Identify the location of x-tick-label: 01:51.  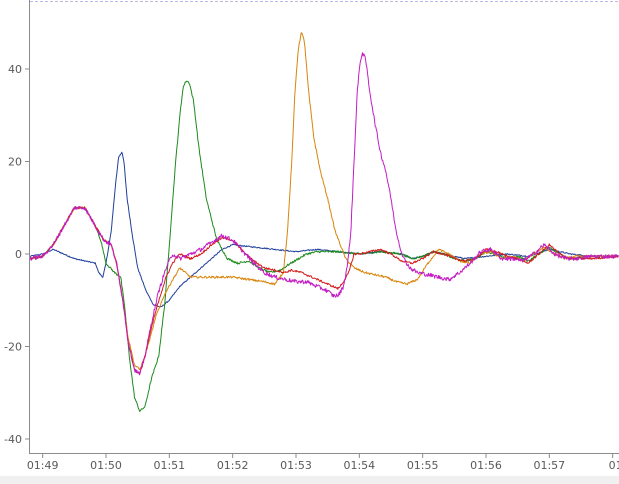
(169, 465).